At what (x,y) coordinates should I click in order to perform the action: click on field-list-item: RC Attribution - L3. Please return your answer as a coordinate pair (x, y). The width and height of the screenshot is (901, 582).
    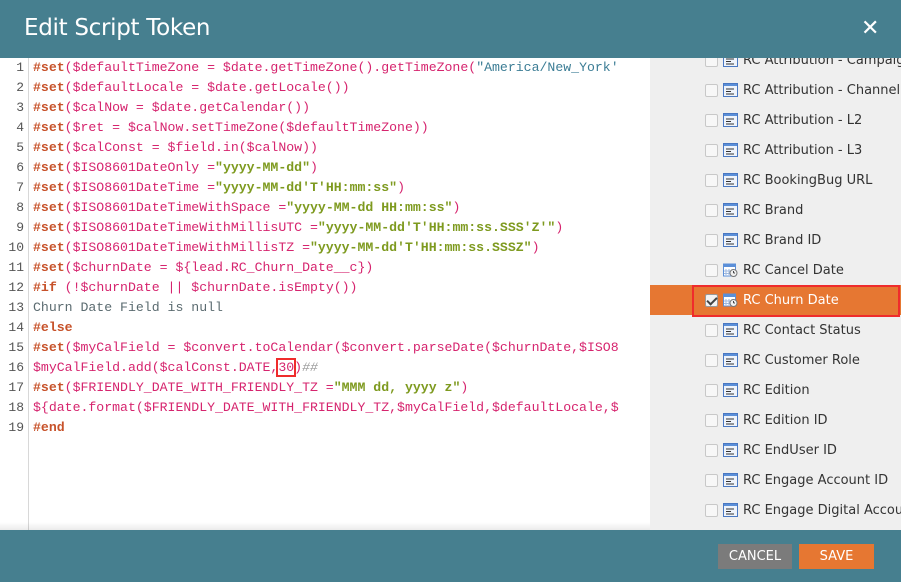
    Looking at the image, I should click on (775, 150).